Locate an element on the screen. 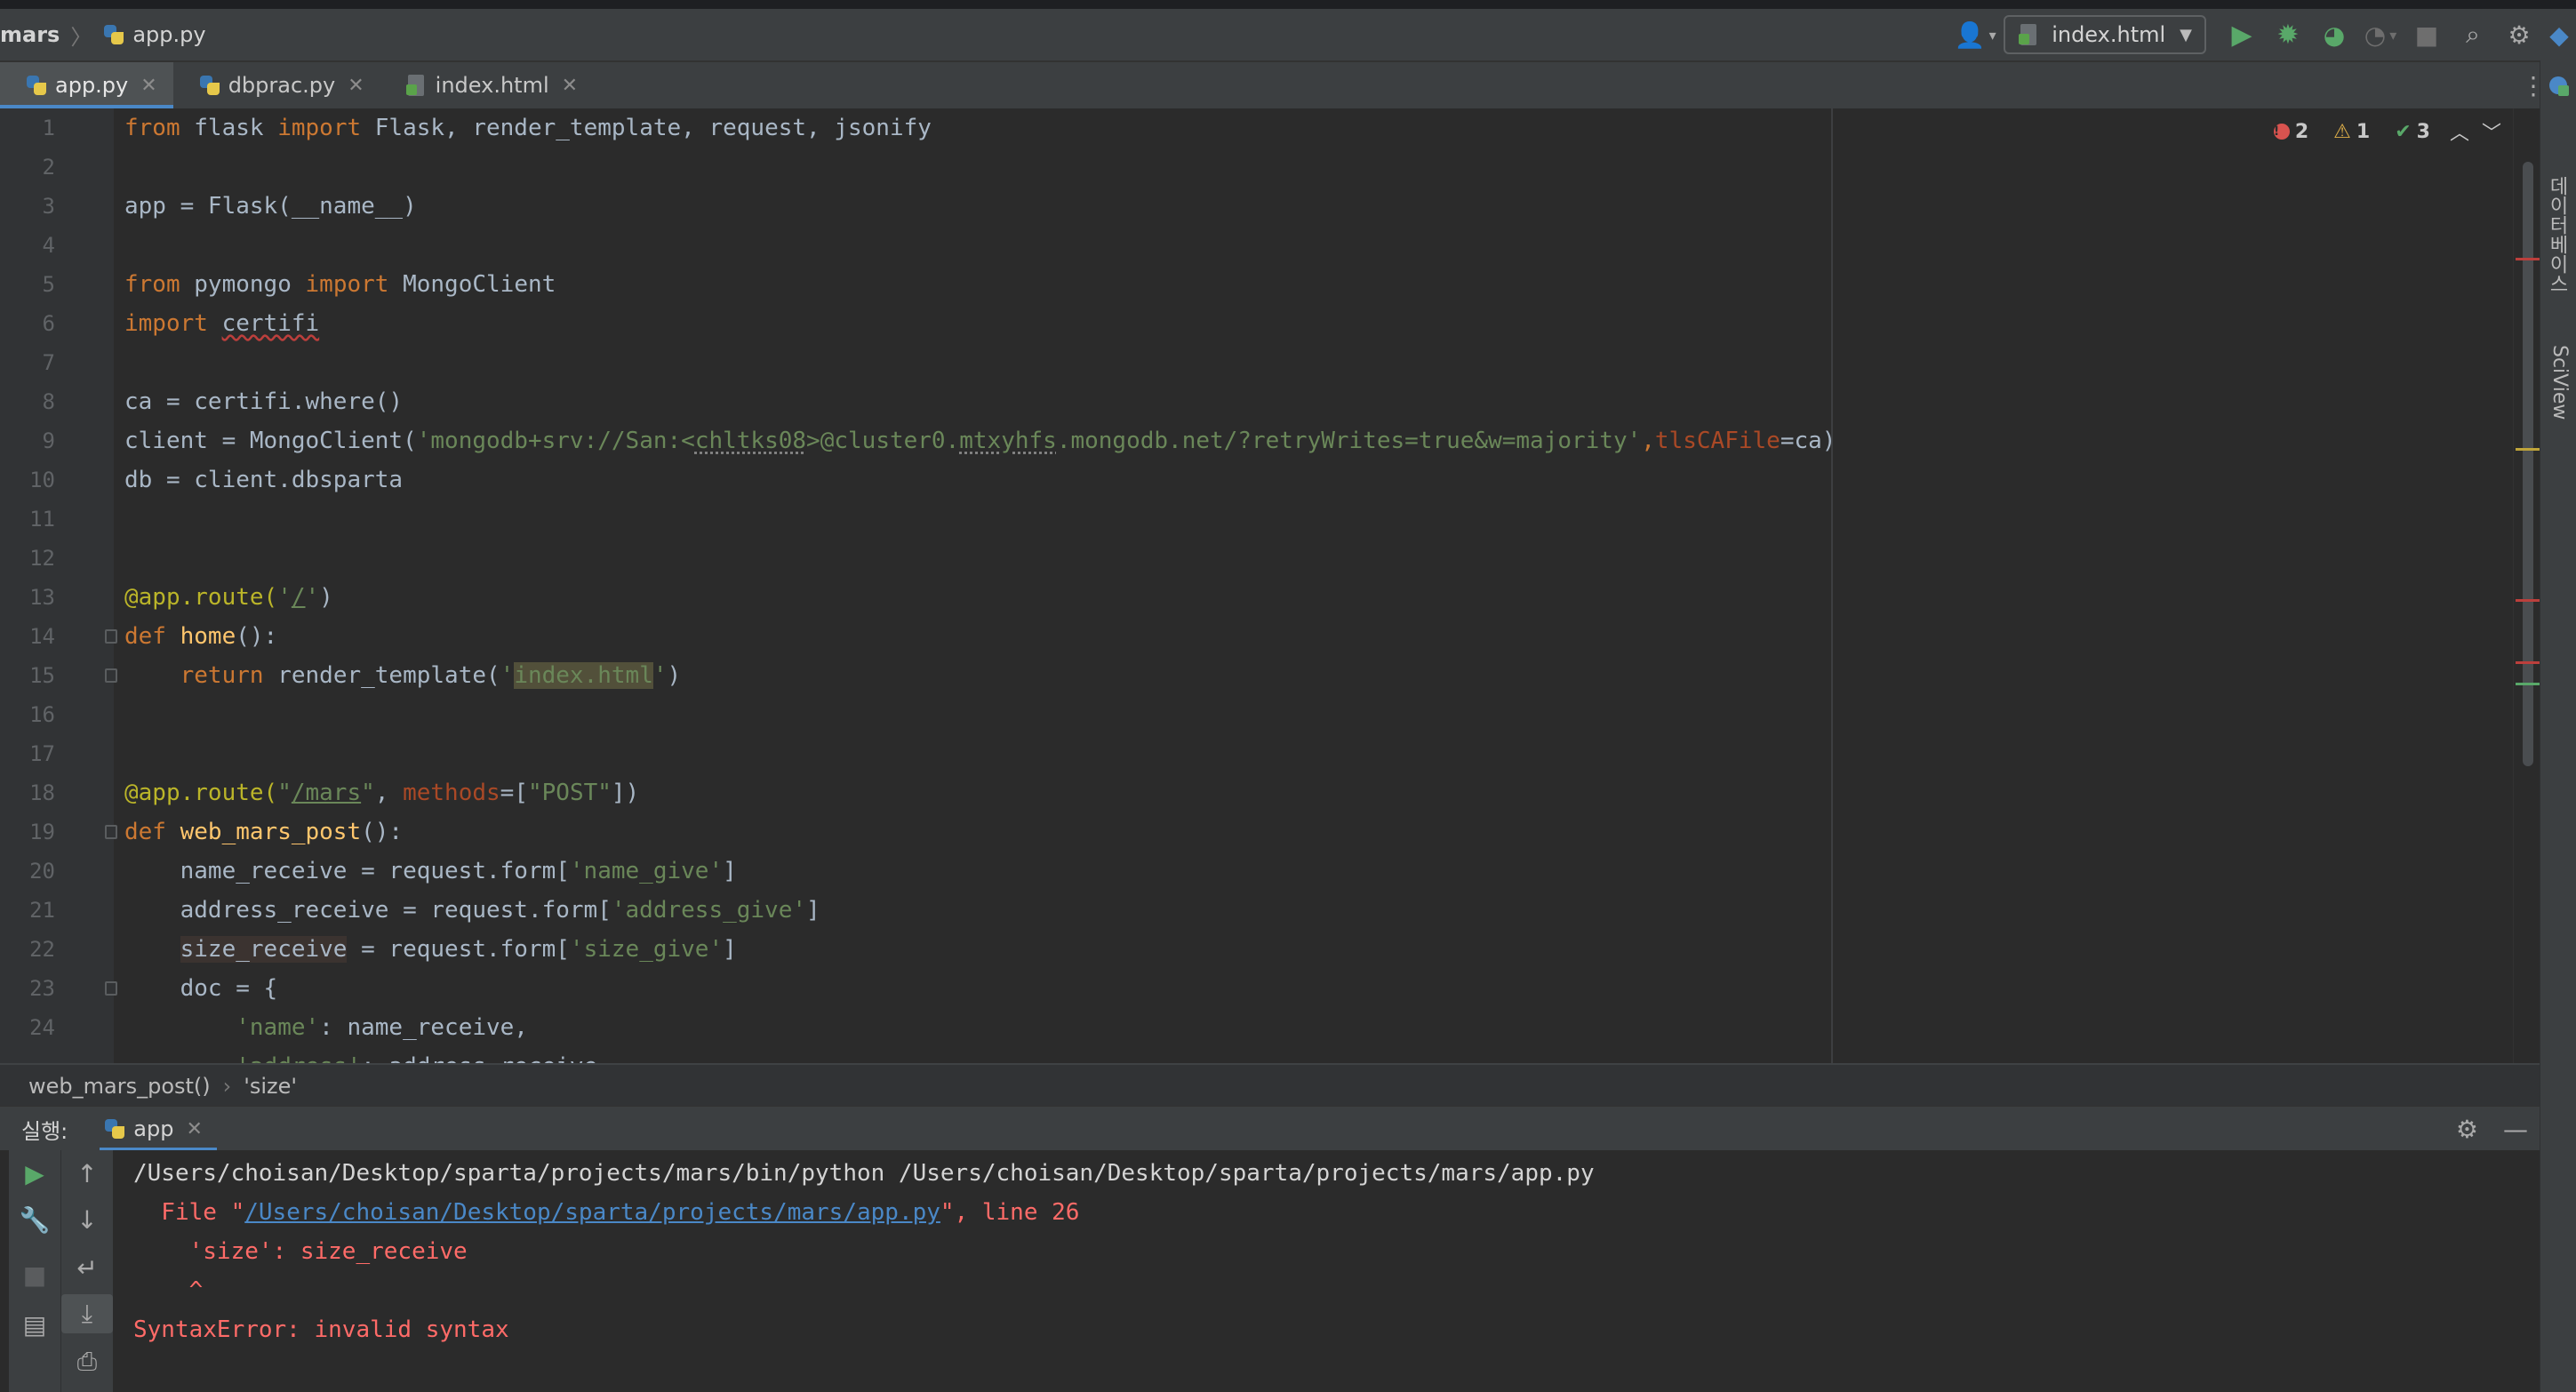 The width and height of the screenshot is (2576, 1392). line-number: 24 is located at coordinates (42, 1027).